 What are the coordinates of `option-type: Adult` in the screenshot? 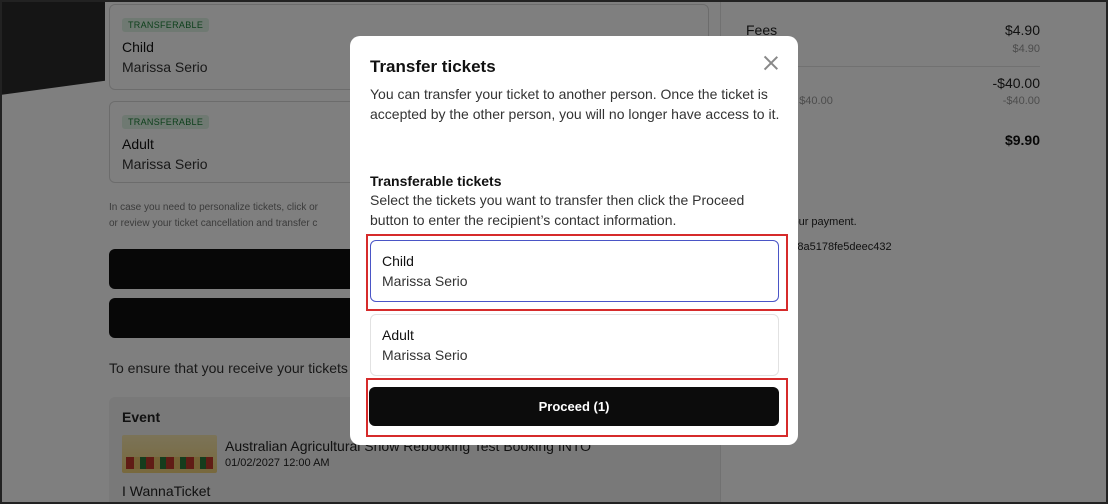 It's located at (398, 335).